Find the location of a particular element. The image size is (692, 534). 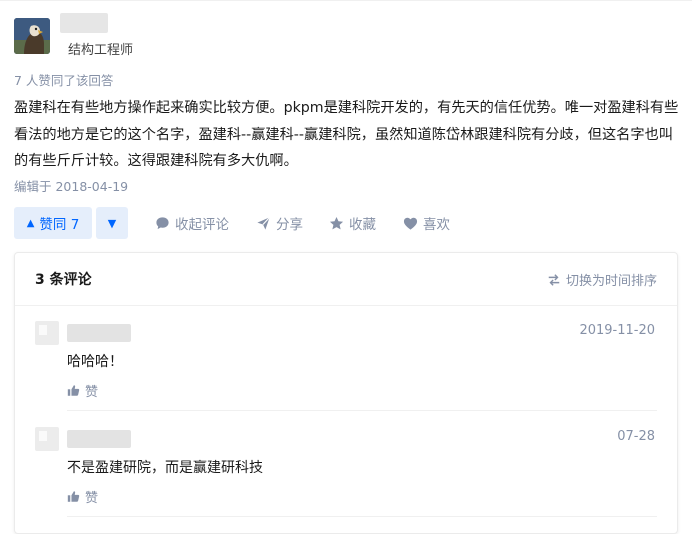

eagle-avatar-icon is located at coordinates (32, 36).